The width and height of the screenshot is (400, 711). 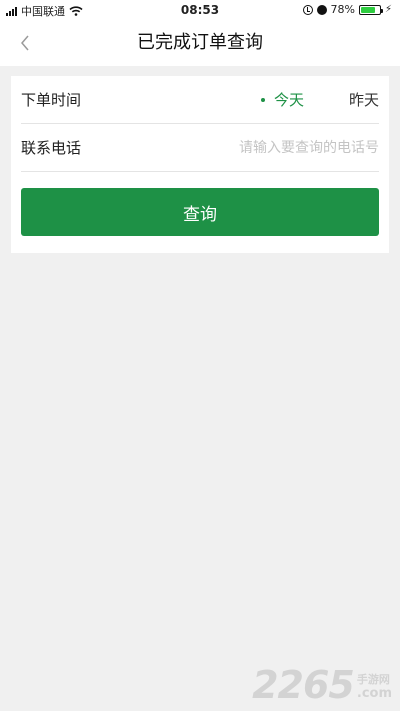 I want to click on rotation-lock-icon, so click(x=307, y=9).